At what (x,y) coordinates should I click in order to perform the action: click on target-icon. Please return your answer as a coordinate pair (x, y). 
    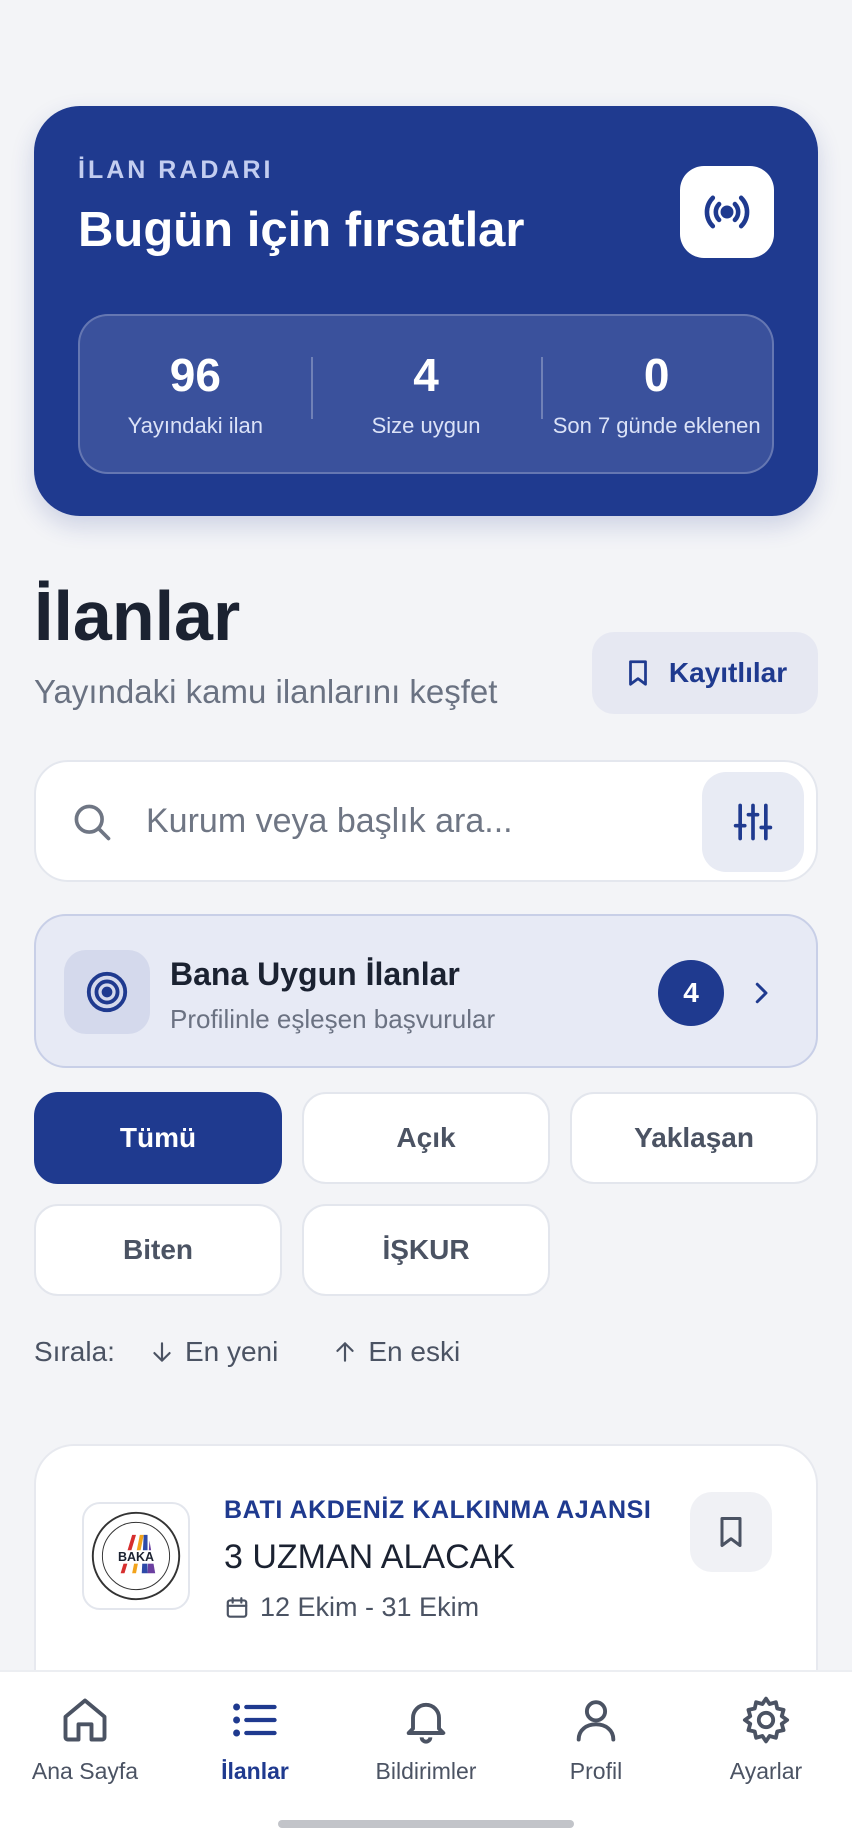
    Looking at the image, I should click on (107, 992).